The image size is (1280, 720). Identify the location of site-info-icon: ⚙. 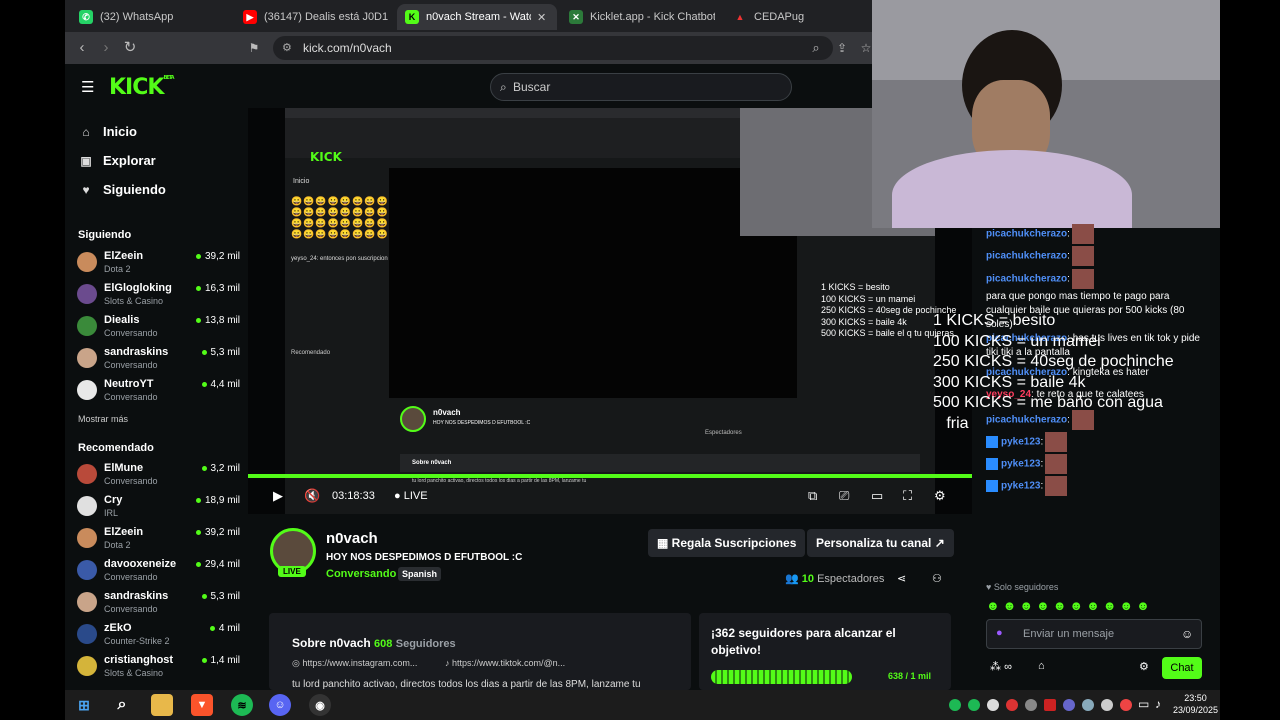
(287, 48).